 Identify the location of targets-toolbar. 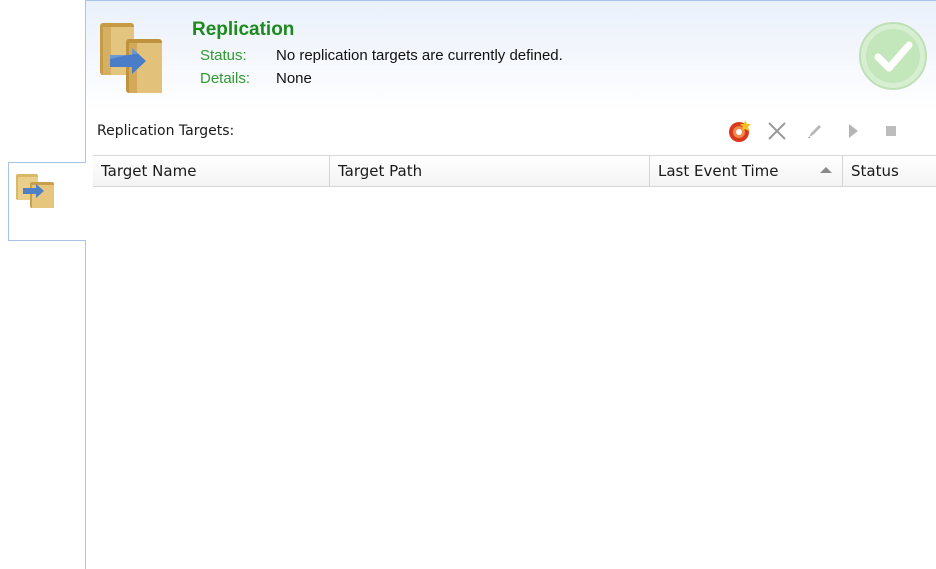
(819, 131).